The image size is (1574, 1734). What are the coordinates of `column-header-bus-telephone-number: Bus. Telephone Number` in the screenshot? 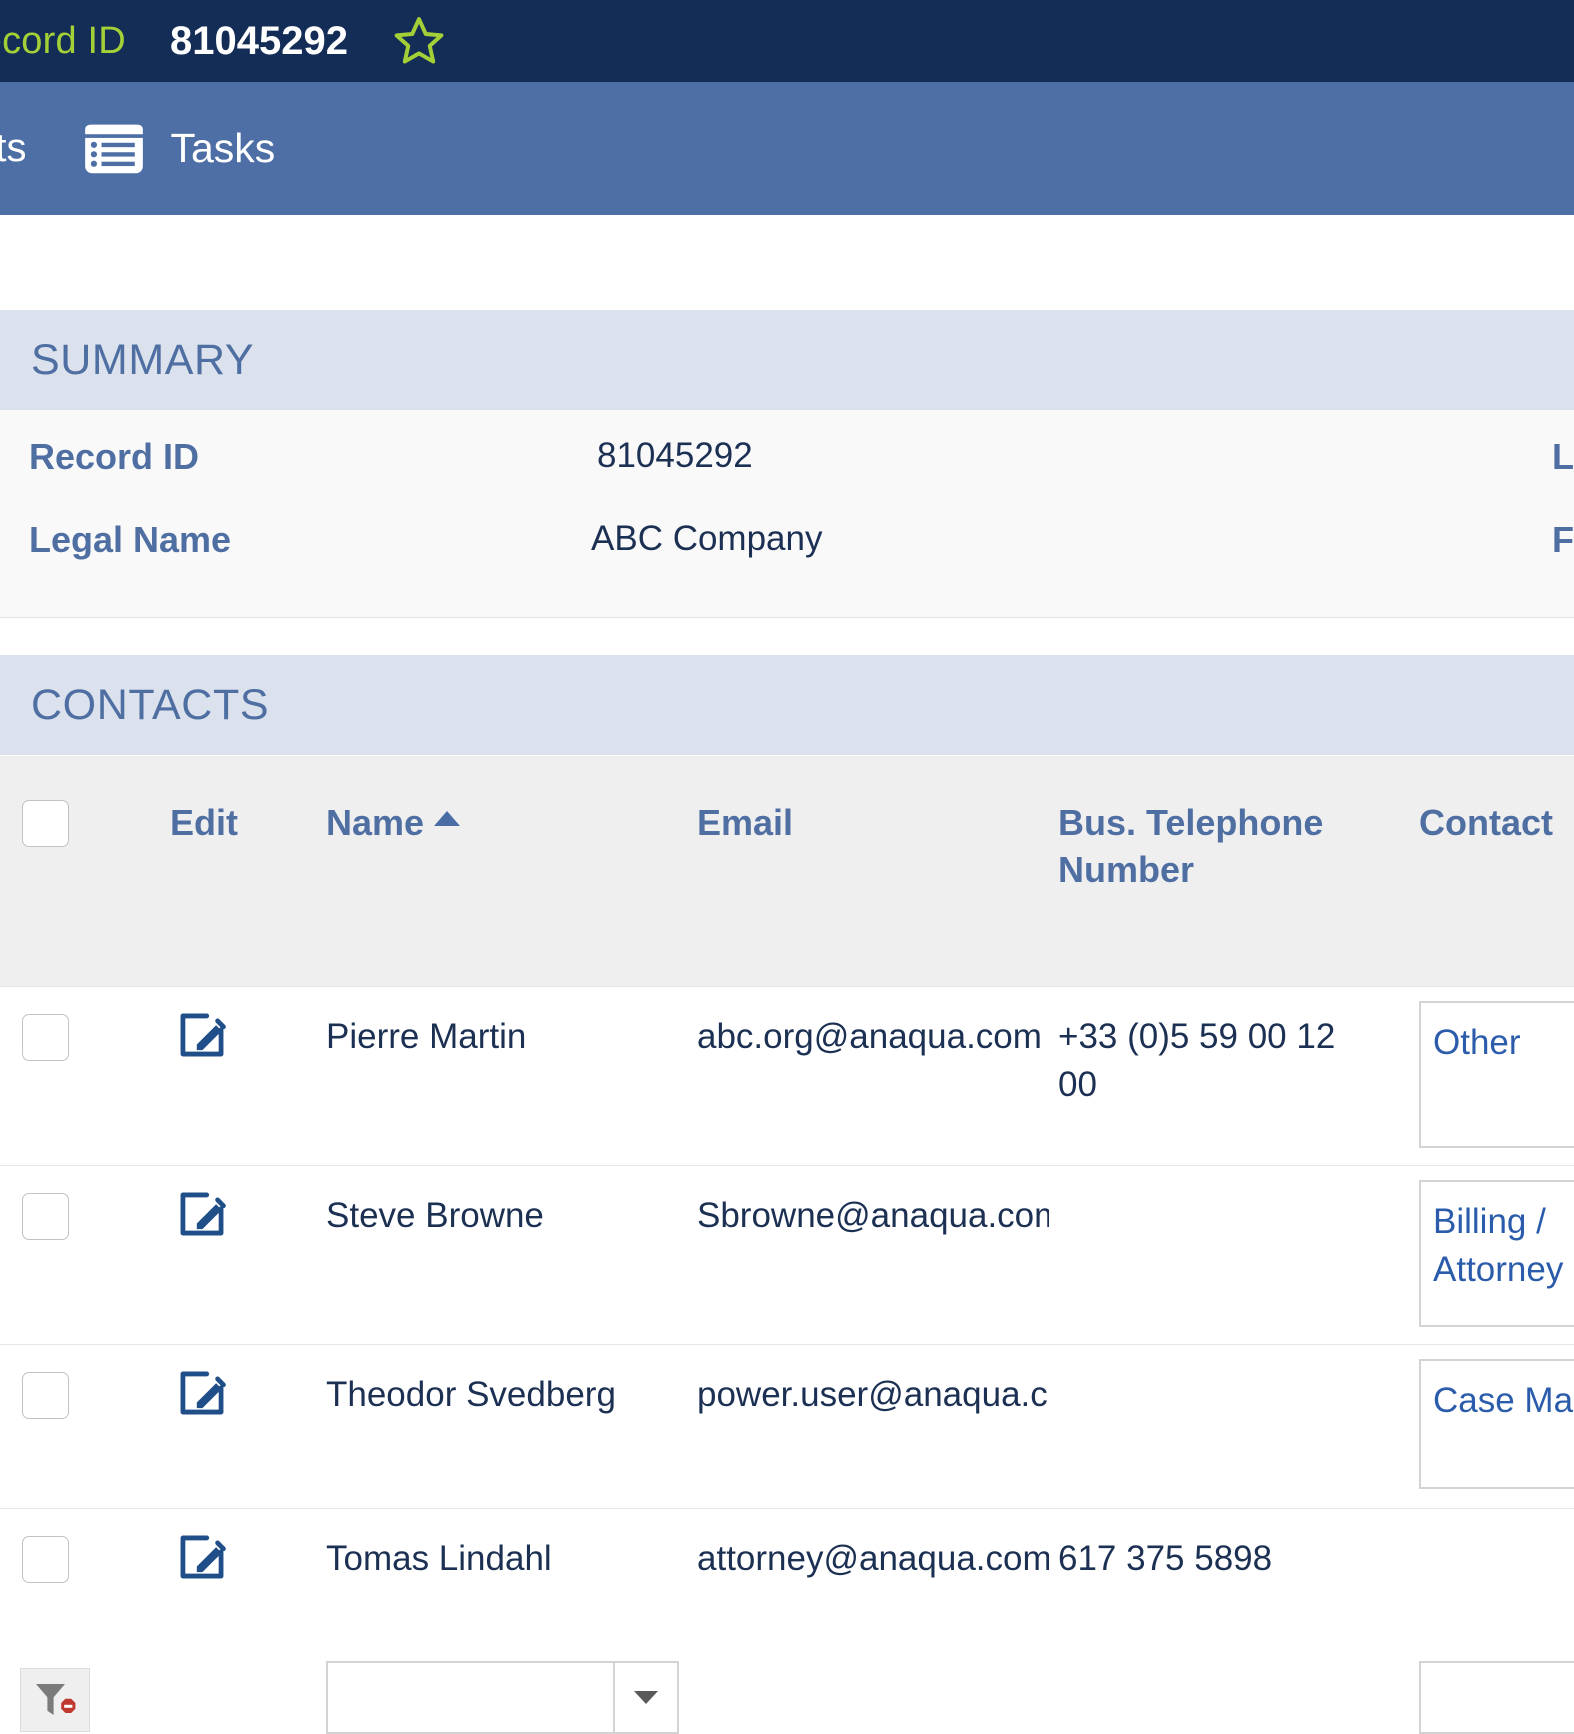 It's located at (1208, 847).